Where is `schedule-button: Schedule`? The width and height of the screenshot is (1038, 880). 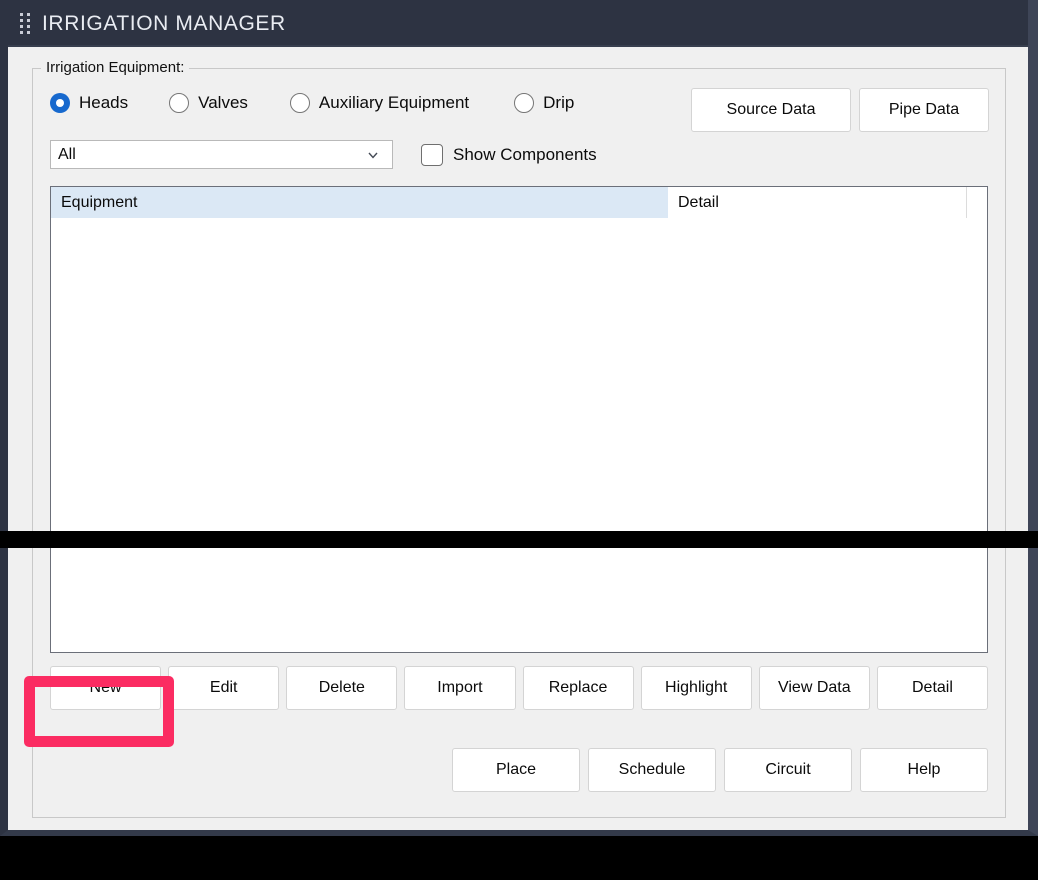
schedule-button: Schedule is located at coordinates (652, 770).